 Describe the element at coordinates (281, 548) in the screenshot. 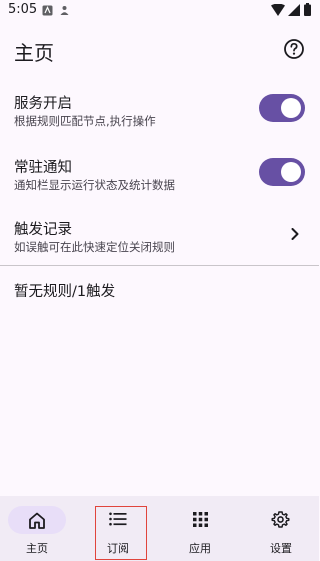

I see `nav-label-settings: 设置` at that location.